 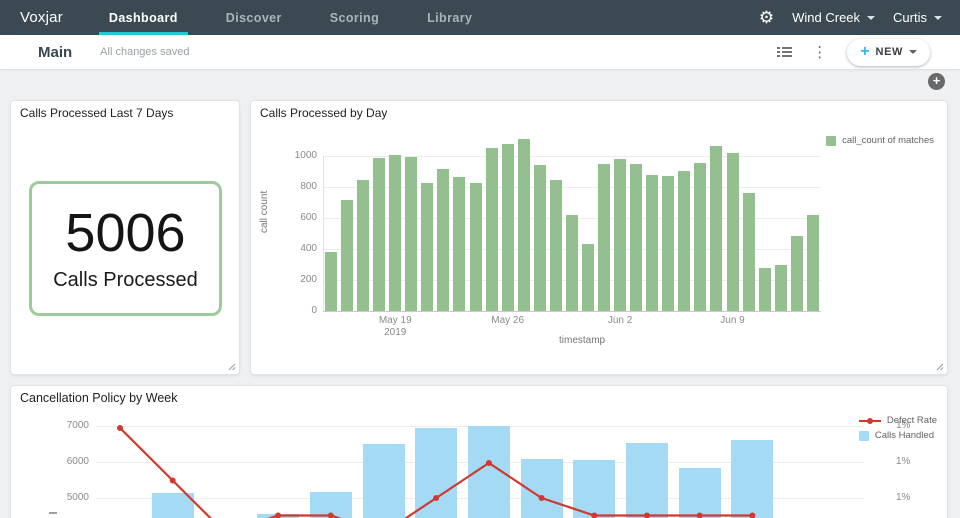 What do you see at coordinates (41, 17) in the screenshot?
I see `brand-logo: Voxjar` at bounding box center [41, 17].